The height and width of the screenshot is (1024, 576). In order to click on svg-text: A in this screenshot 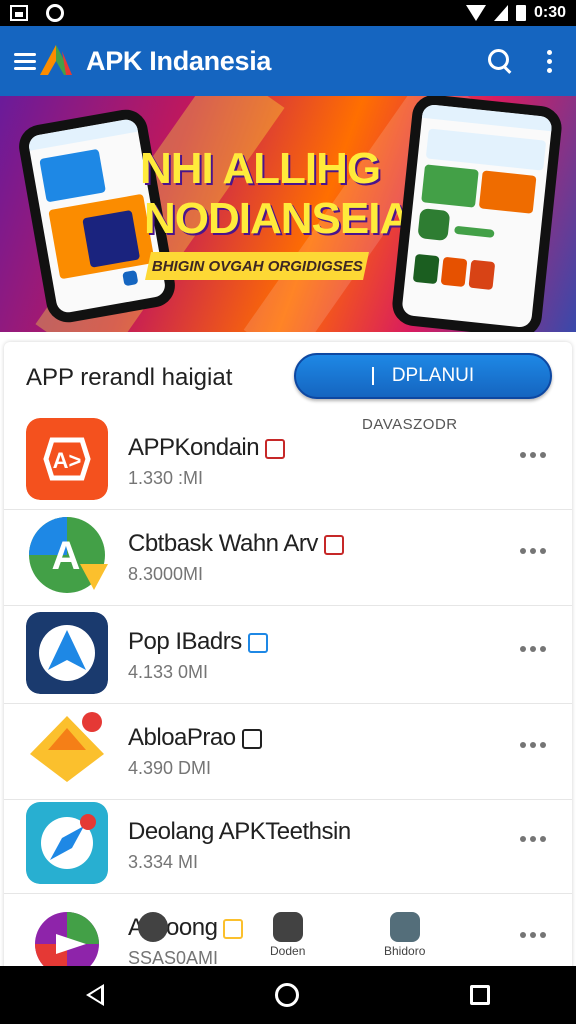, I will do `click(66, 556)`.